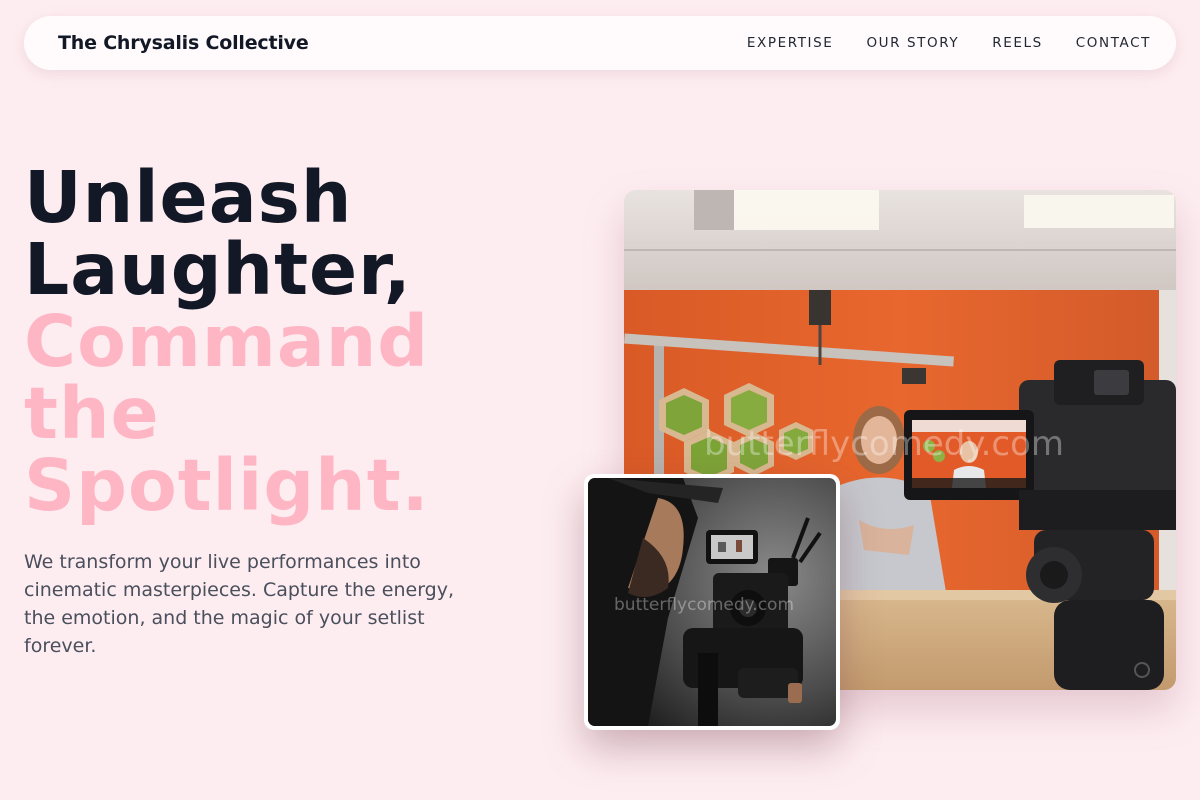  Describe the element at coordinates (704, 605) in the screenshot. I see `small-photo-watermark: butterflycomedy.com` at that location.